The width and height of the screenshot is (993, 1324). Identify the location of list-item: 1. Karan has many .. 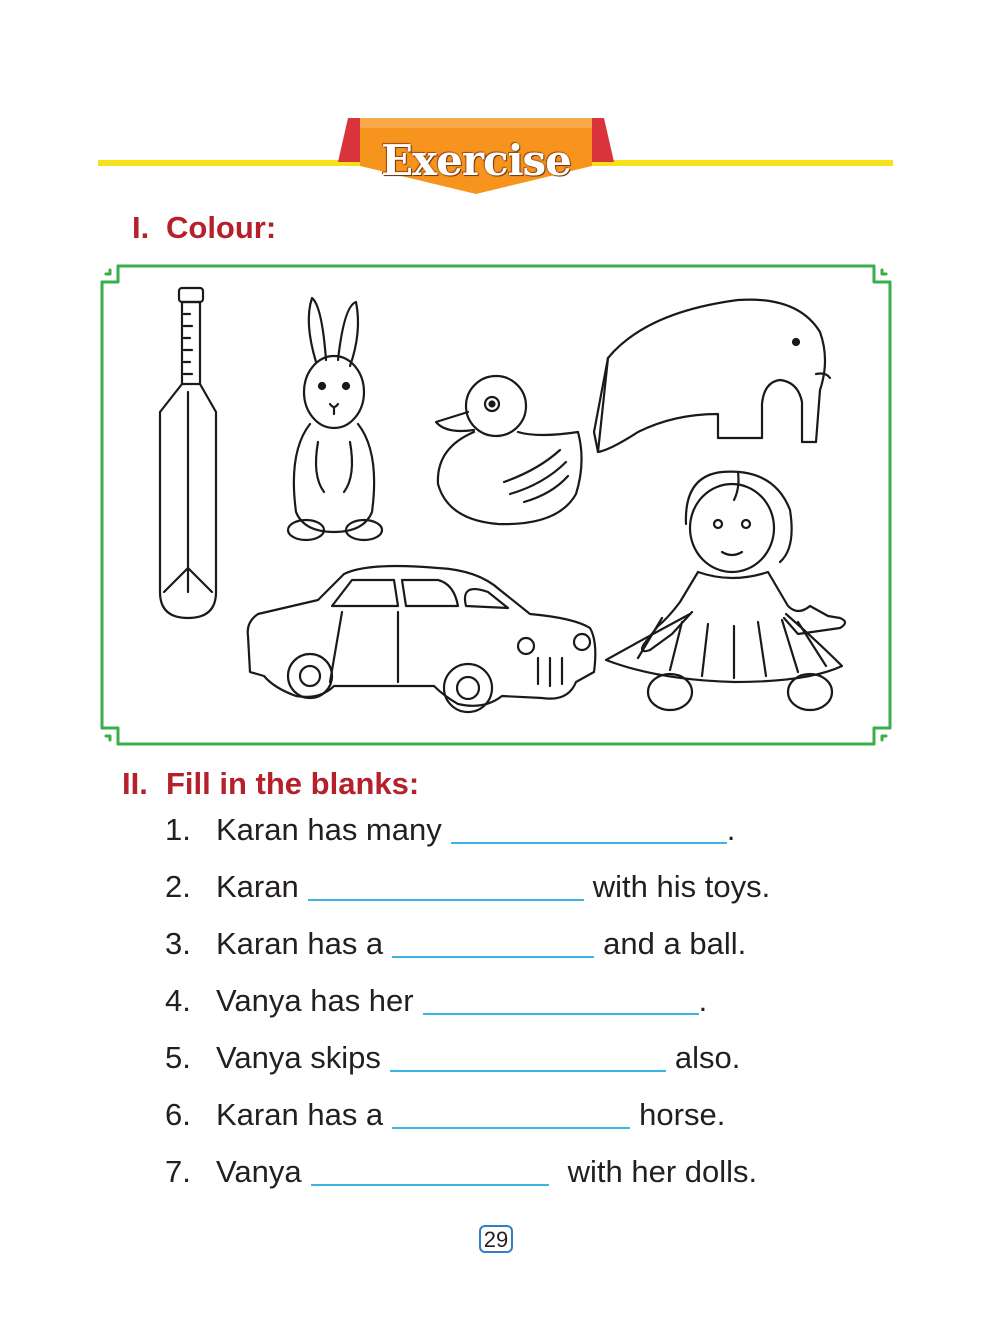
(545, 840).